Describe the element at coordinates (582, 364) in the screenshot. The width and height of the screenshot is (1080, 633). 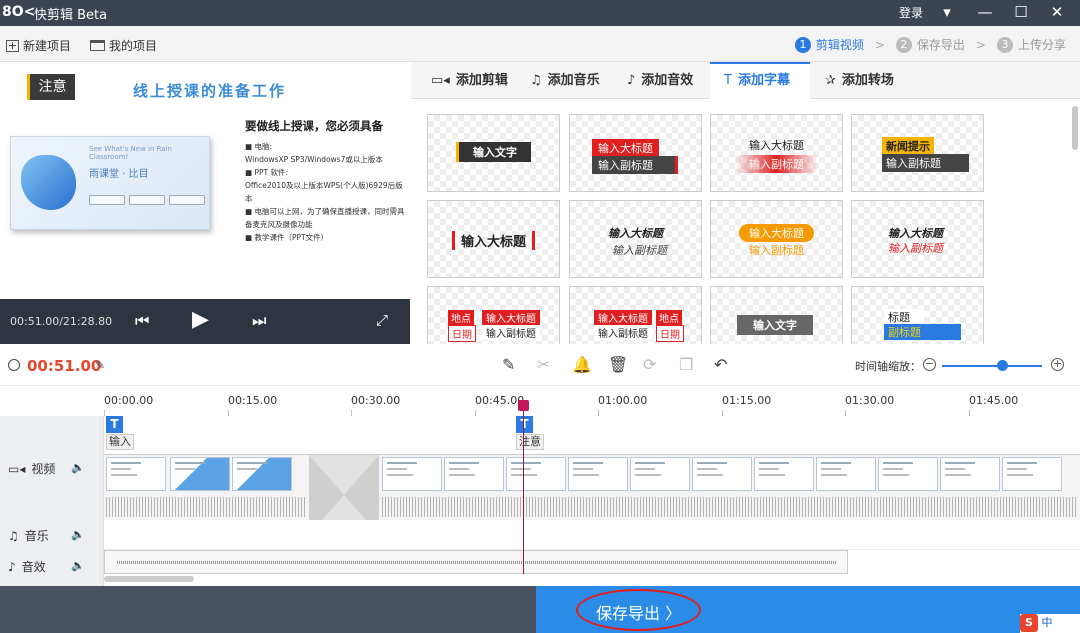
I see `bell-icon: 🔔` at that location.